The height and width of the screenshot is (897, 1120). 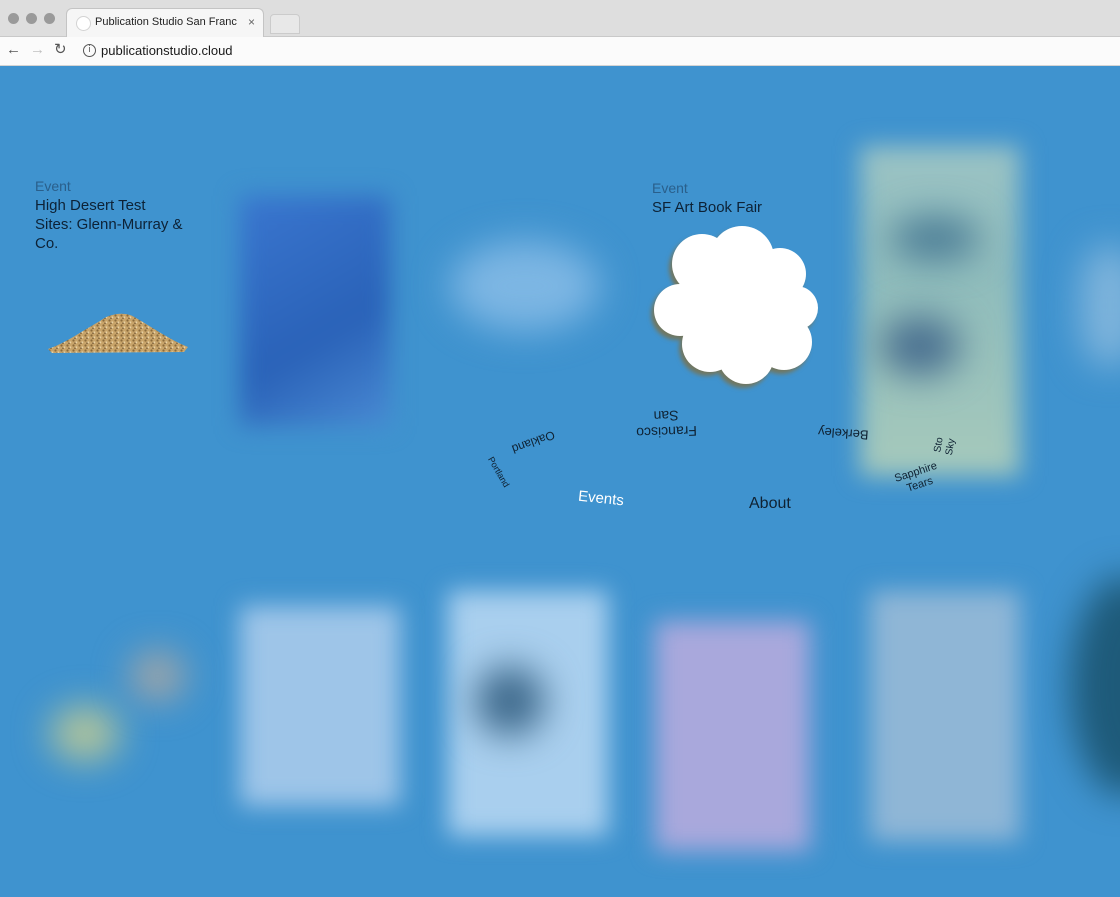 I want to click on zoom-window-button, so click(x=49, y=18).